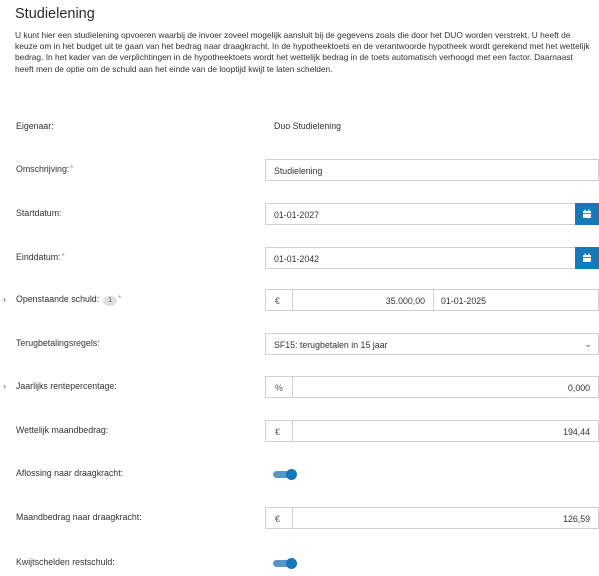 This screenshot has width=599, height=576. Describe the element at coordinates (432, 170) in the screenshot. I see `omschrijving-input: Studielening` at that location.